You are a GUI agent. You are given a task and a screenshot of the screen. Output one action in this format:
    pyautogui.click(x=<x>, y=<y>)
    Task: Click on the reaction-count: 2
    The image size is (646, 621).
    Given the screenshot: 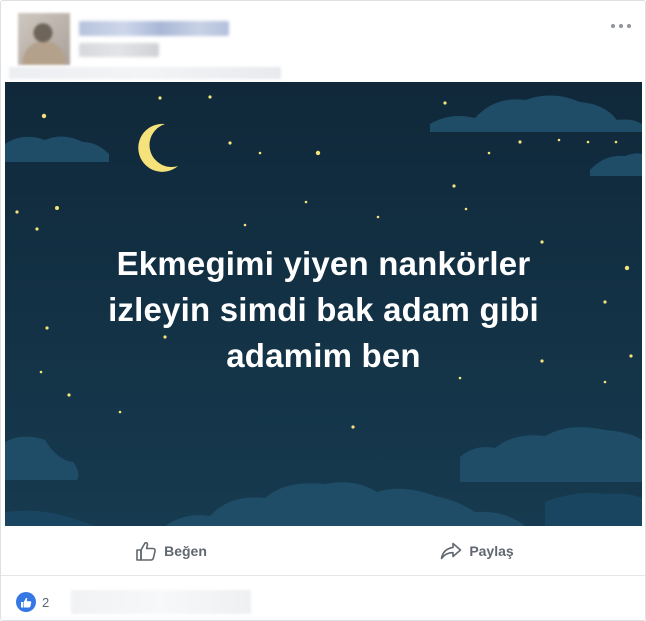 What is the action you would take?
    pyautogui.click(x=46, y=602)
    